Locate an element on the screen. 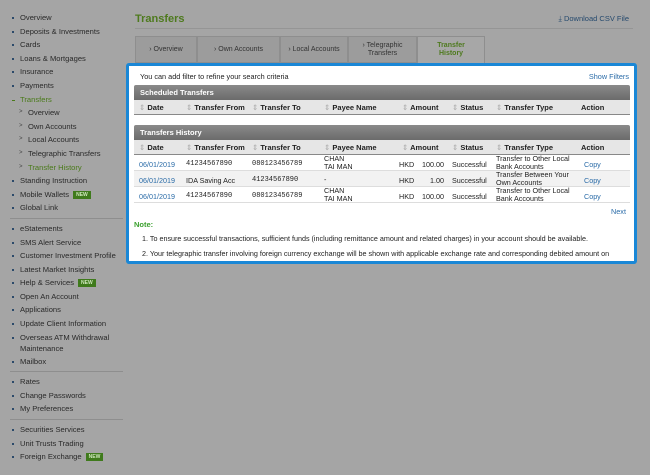 The width and height of the screenshot is (650, 475). sidebar-item-label: SMS Alert Service is located at coordinates (51, 242).